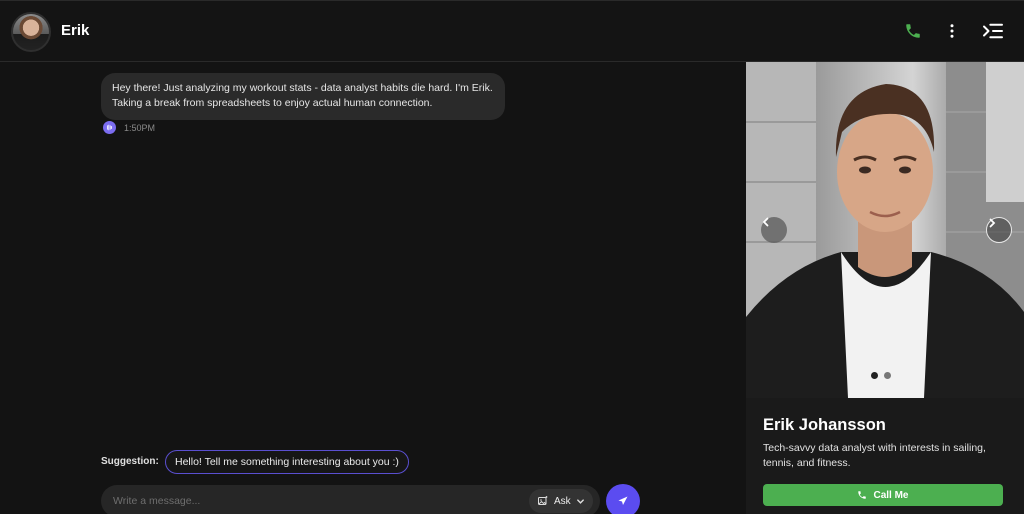  I want to click on message-composer: Ask, so click(350, 499).